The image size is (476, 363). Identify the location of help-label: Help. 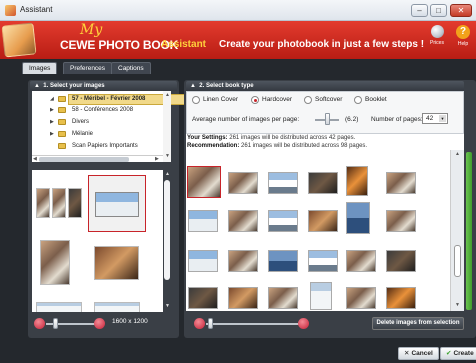
(463, 44).